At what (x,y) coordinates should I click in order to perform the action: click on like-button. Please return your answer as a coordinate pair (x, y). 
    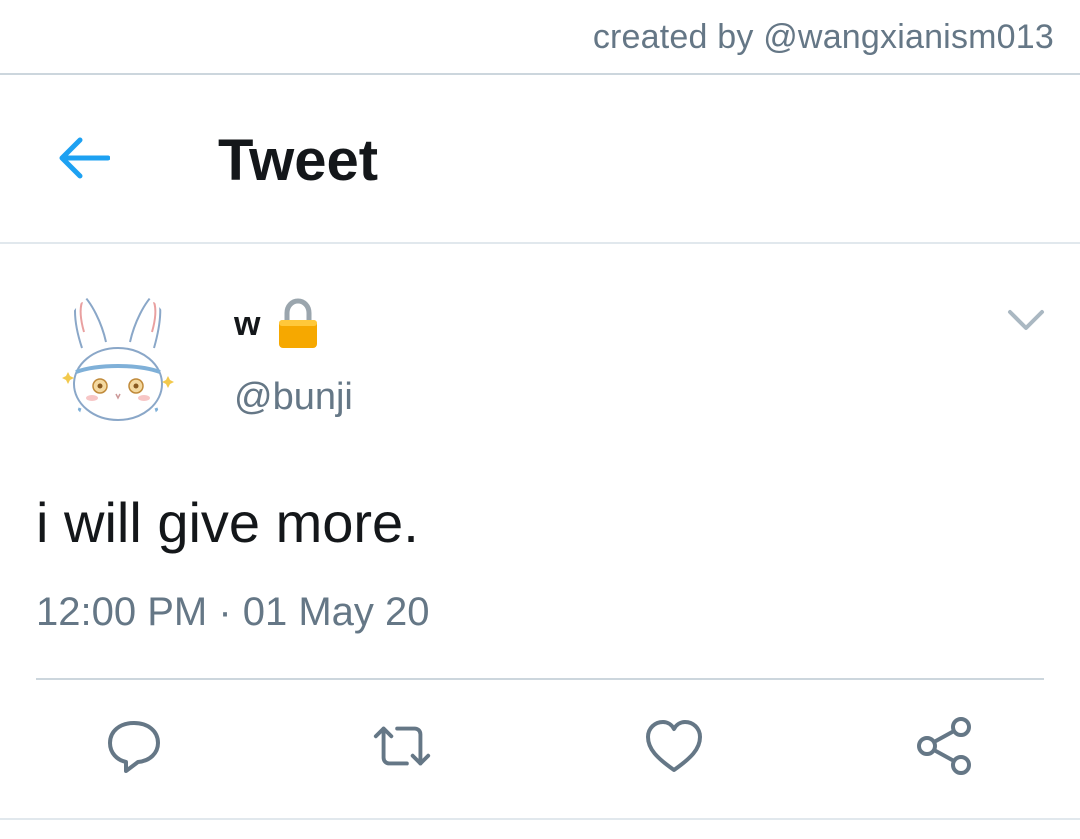
    Looking at the image, I should click on (674, 746).